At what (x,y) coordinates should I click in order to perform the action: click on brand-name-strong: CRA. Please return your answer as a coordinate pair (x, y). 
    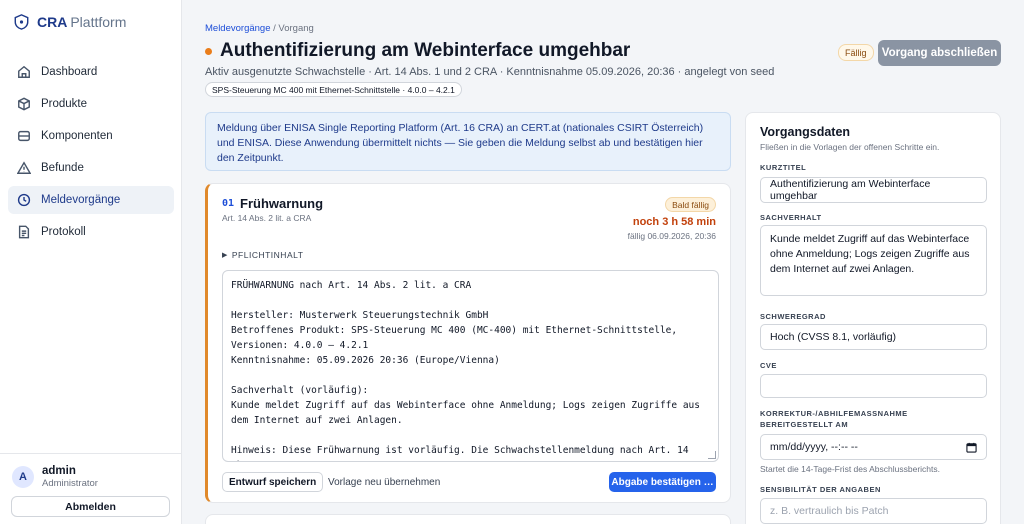
    Looking at the image, I should click on (52, 22).